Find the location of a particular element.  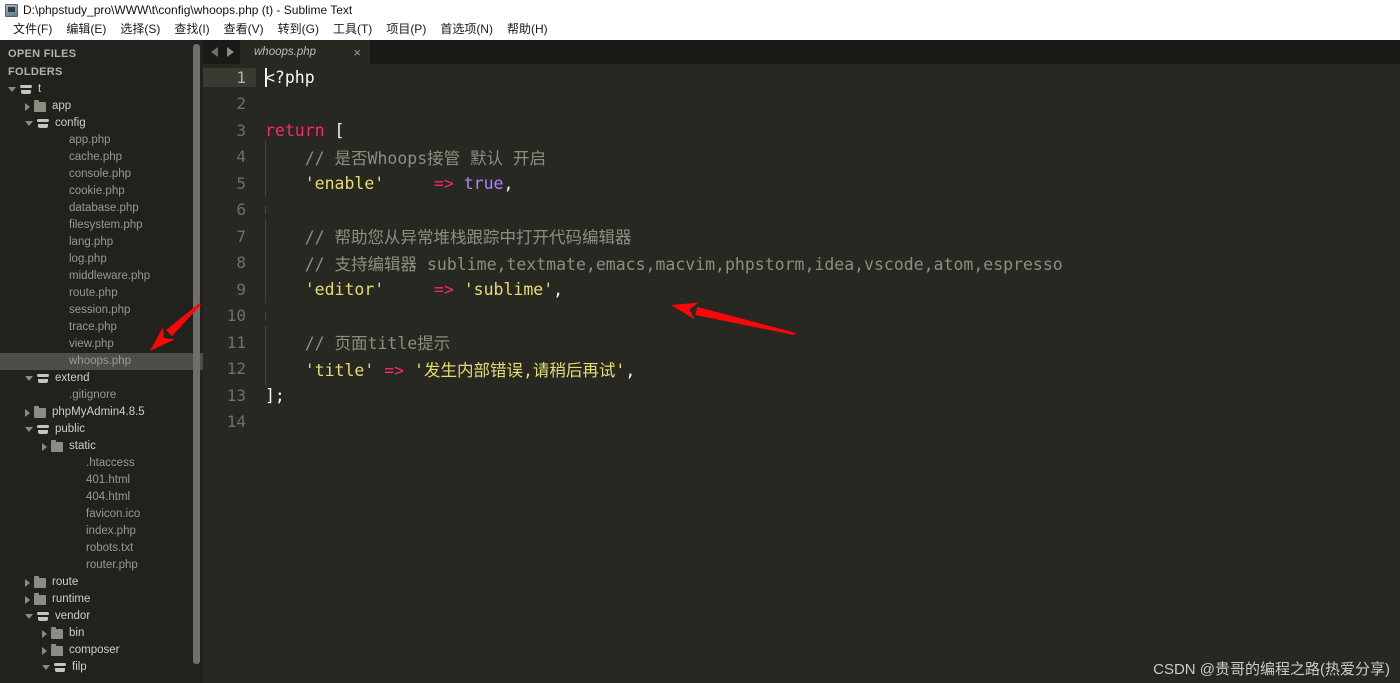

tree-file-cache-php: cache.php is located at coordinates (101, 157).